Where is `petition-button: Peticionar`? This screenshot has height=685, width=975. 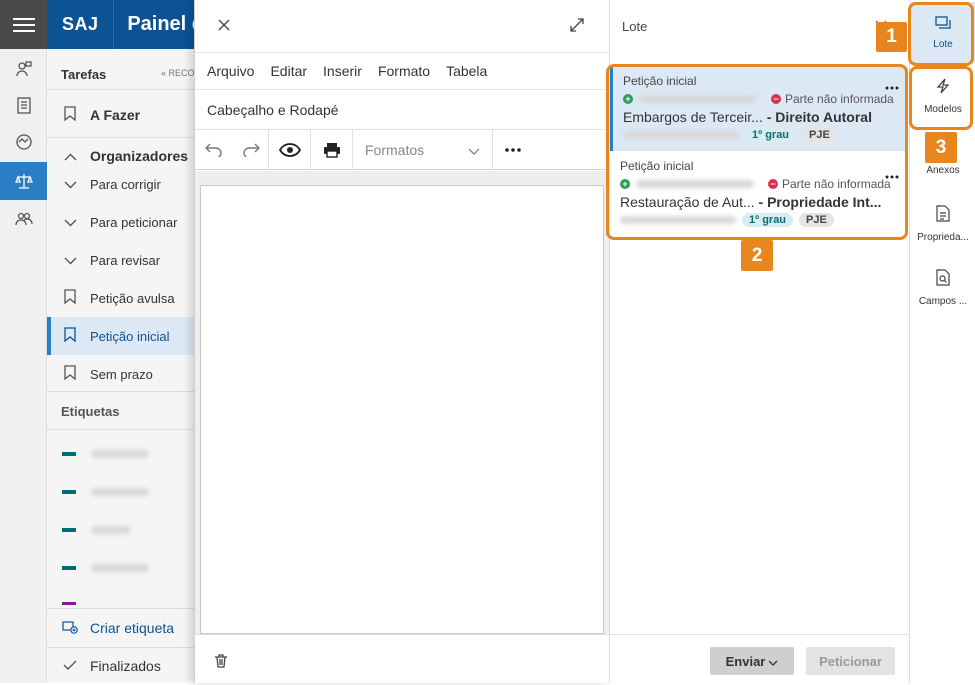
petition-button: Peticionar is located at coordinates (850, 661).